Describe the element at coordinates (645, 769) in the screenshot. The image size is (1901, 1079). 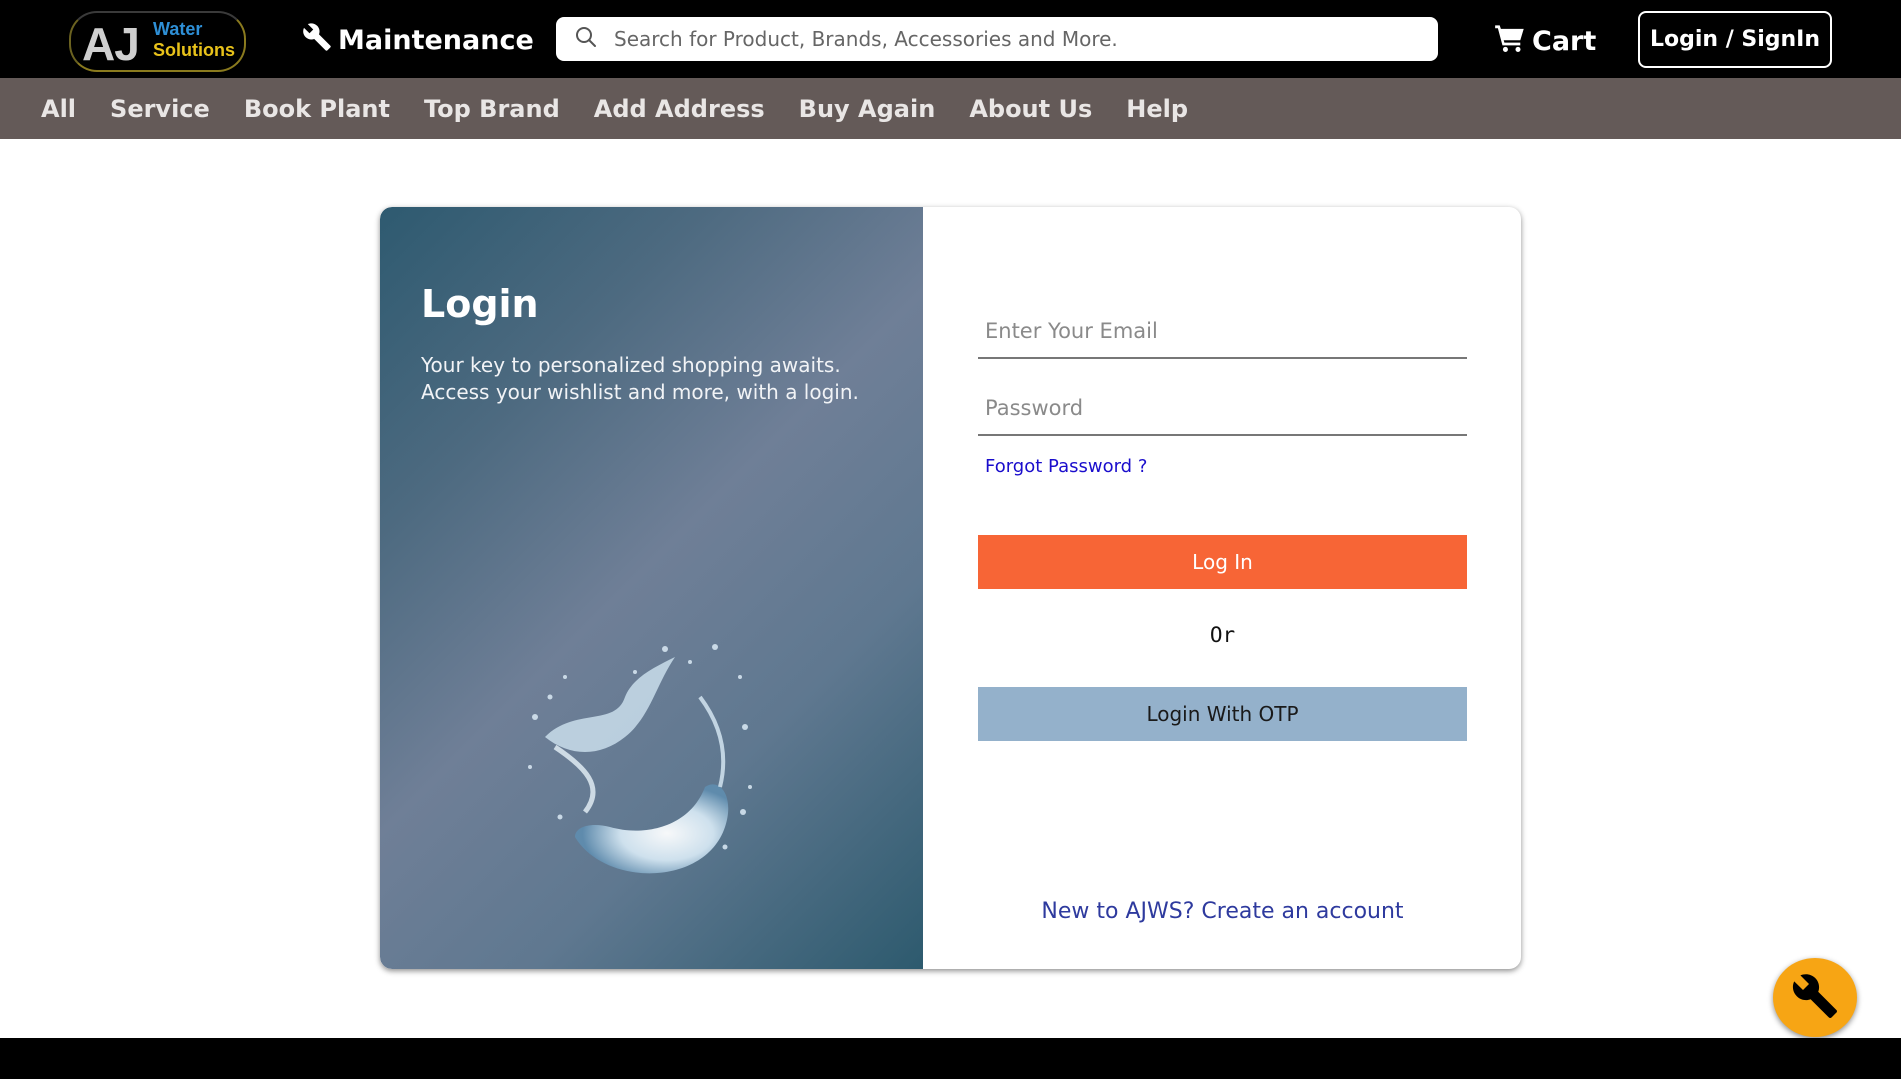
I see `water-splash-image` at that location.